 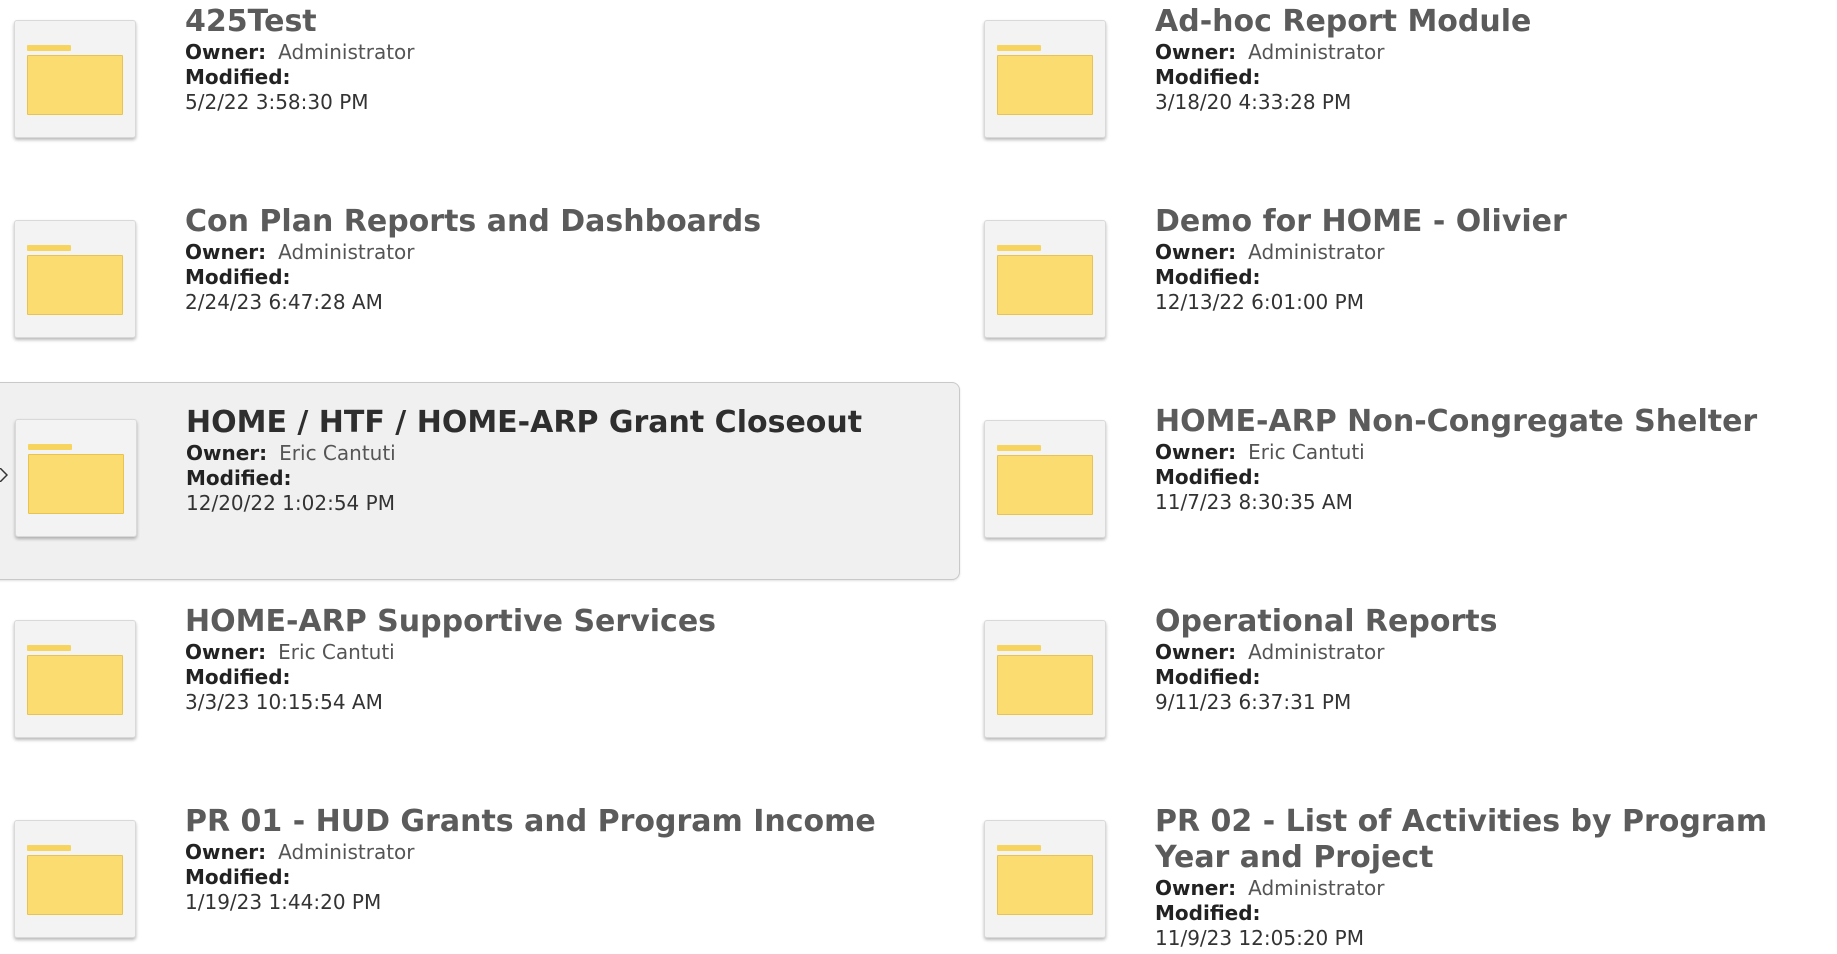 I want to click on folder-title: HOME / HTF / HOME-ARP Grant Closeout, so click(x=572, y=423).